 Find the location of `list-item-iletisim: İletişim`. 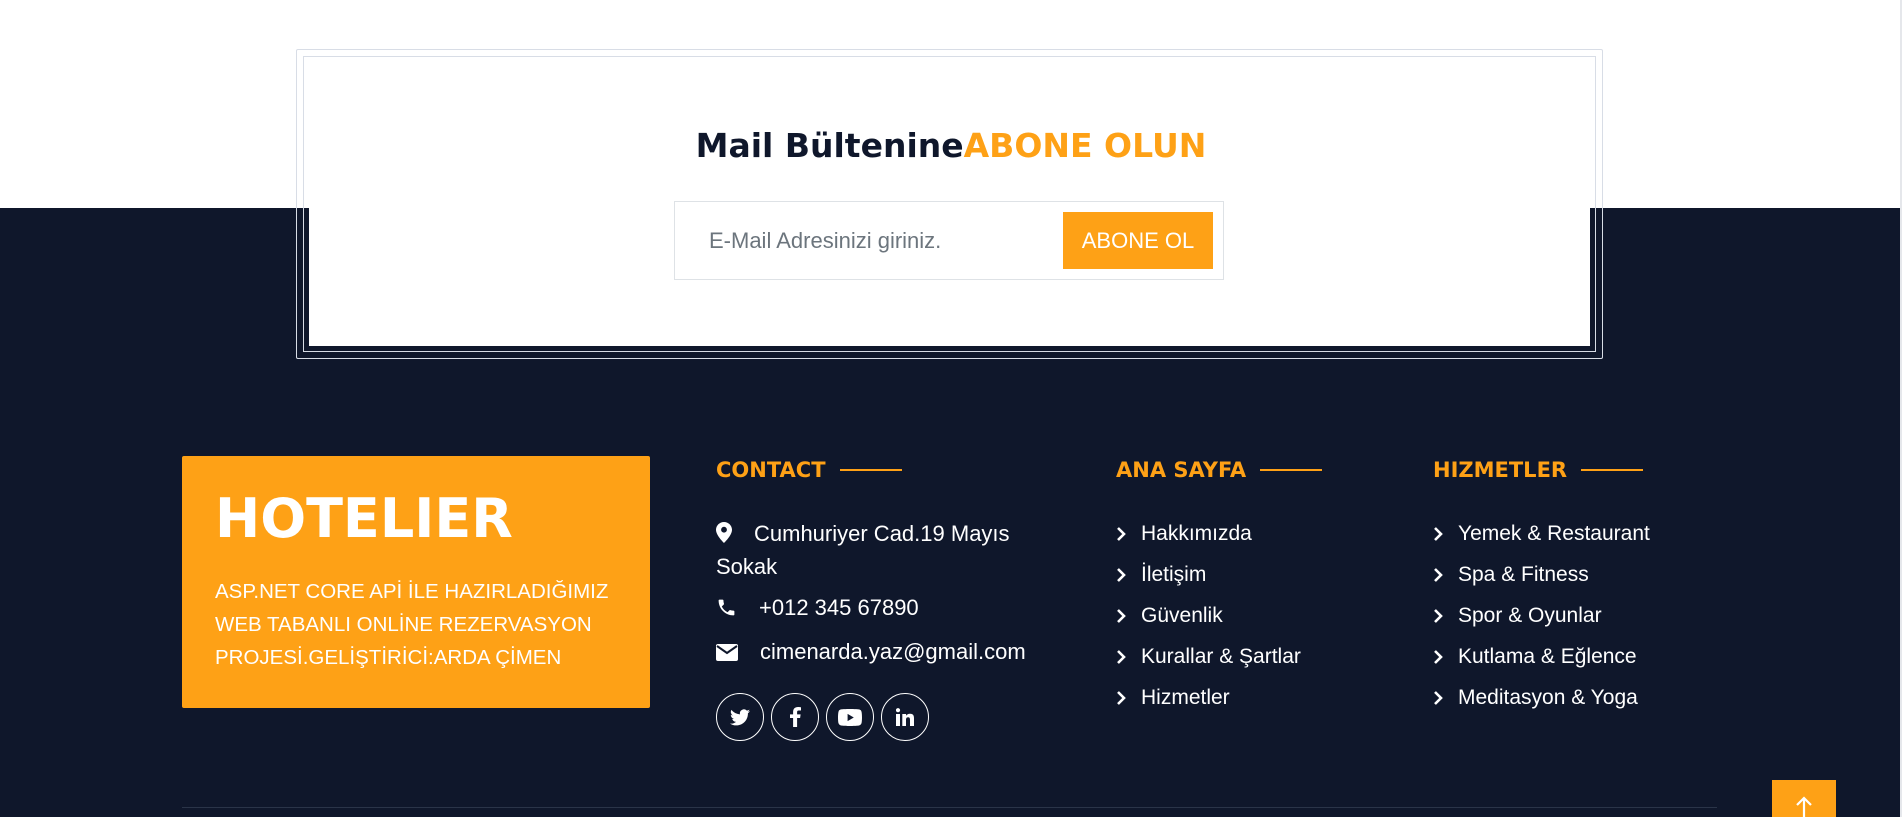

list-item-iletisim: İletişim is located at coordinates (1208, 574).